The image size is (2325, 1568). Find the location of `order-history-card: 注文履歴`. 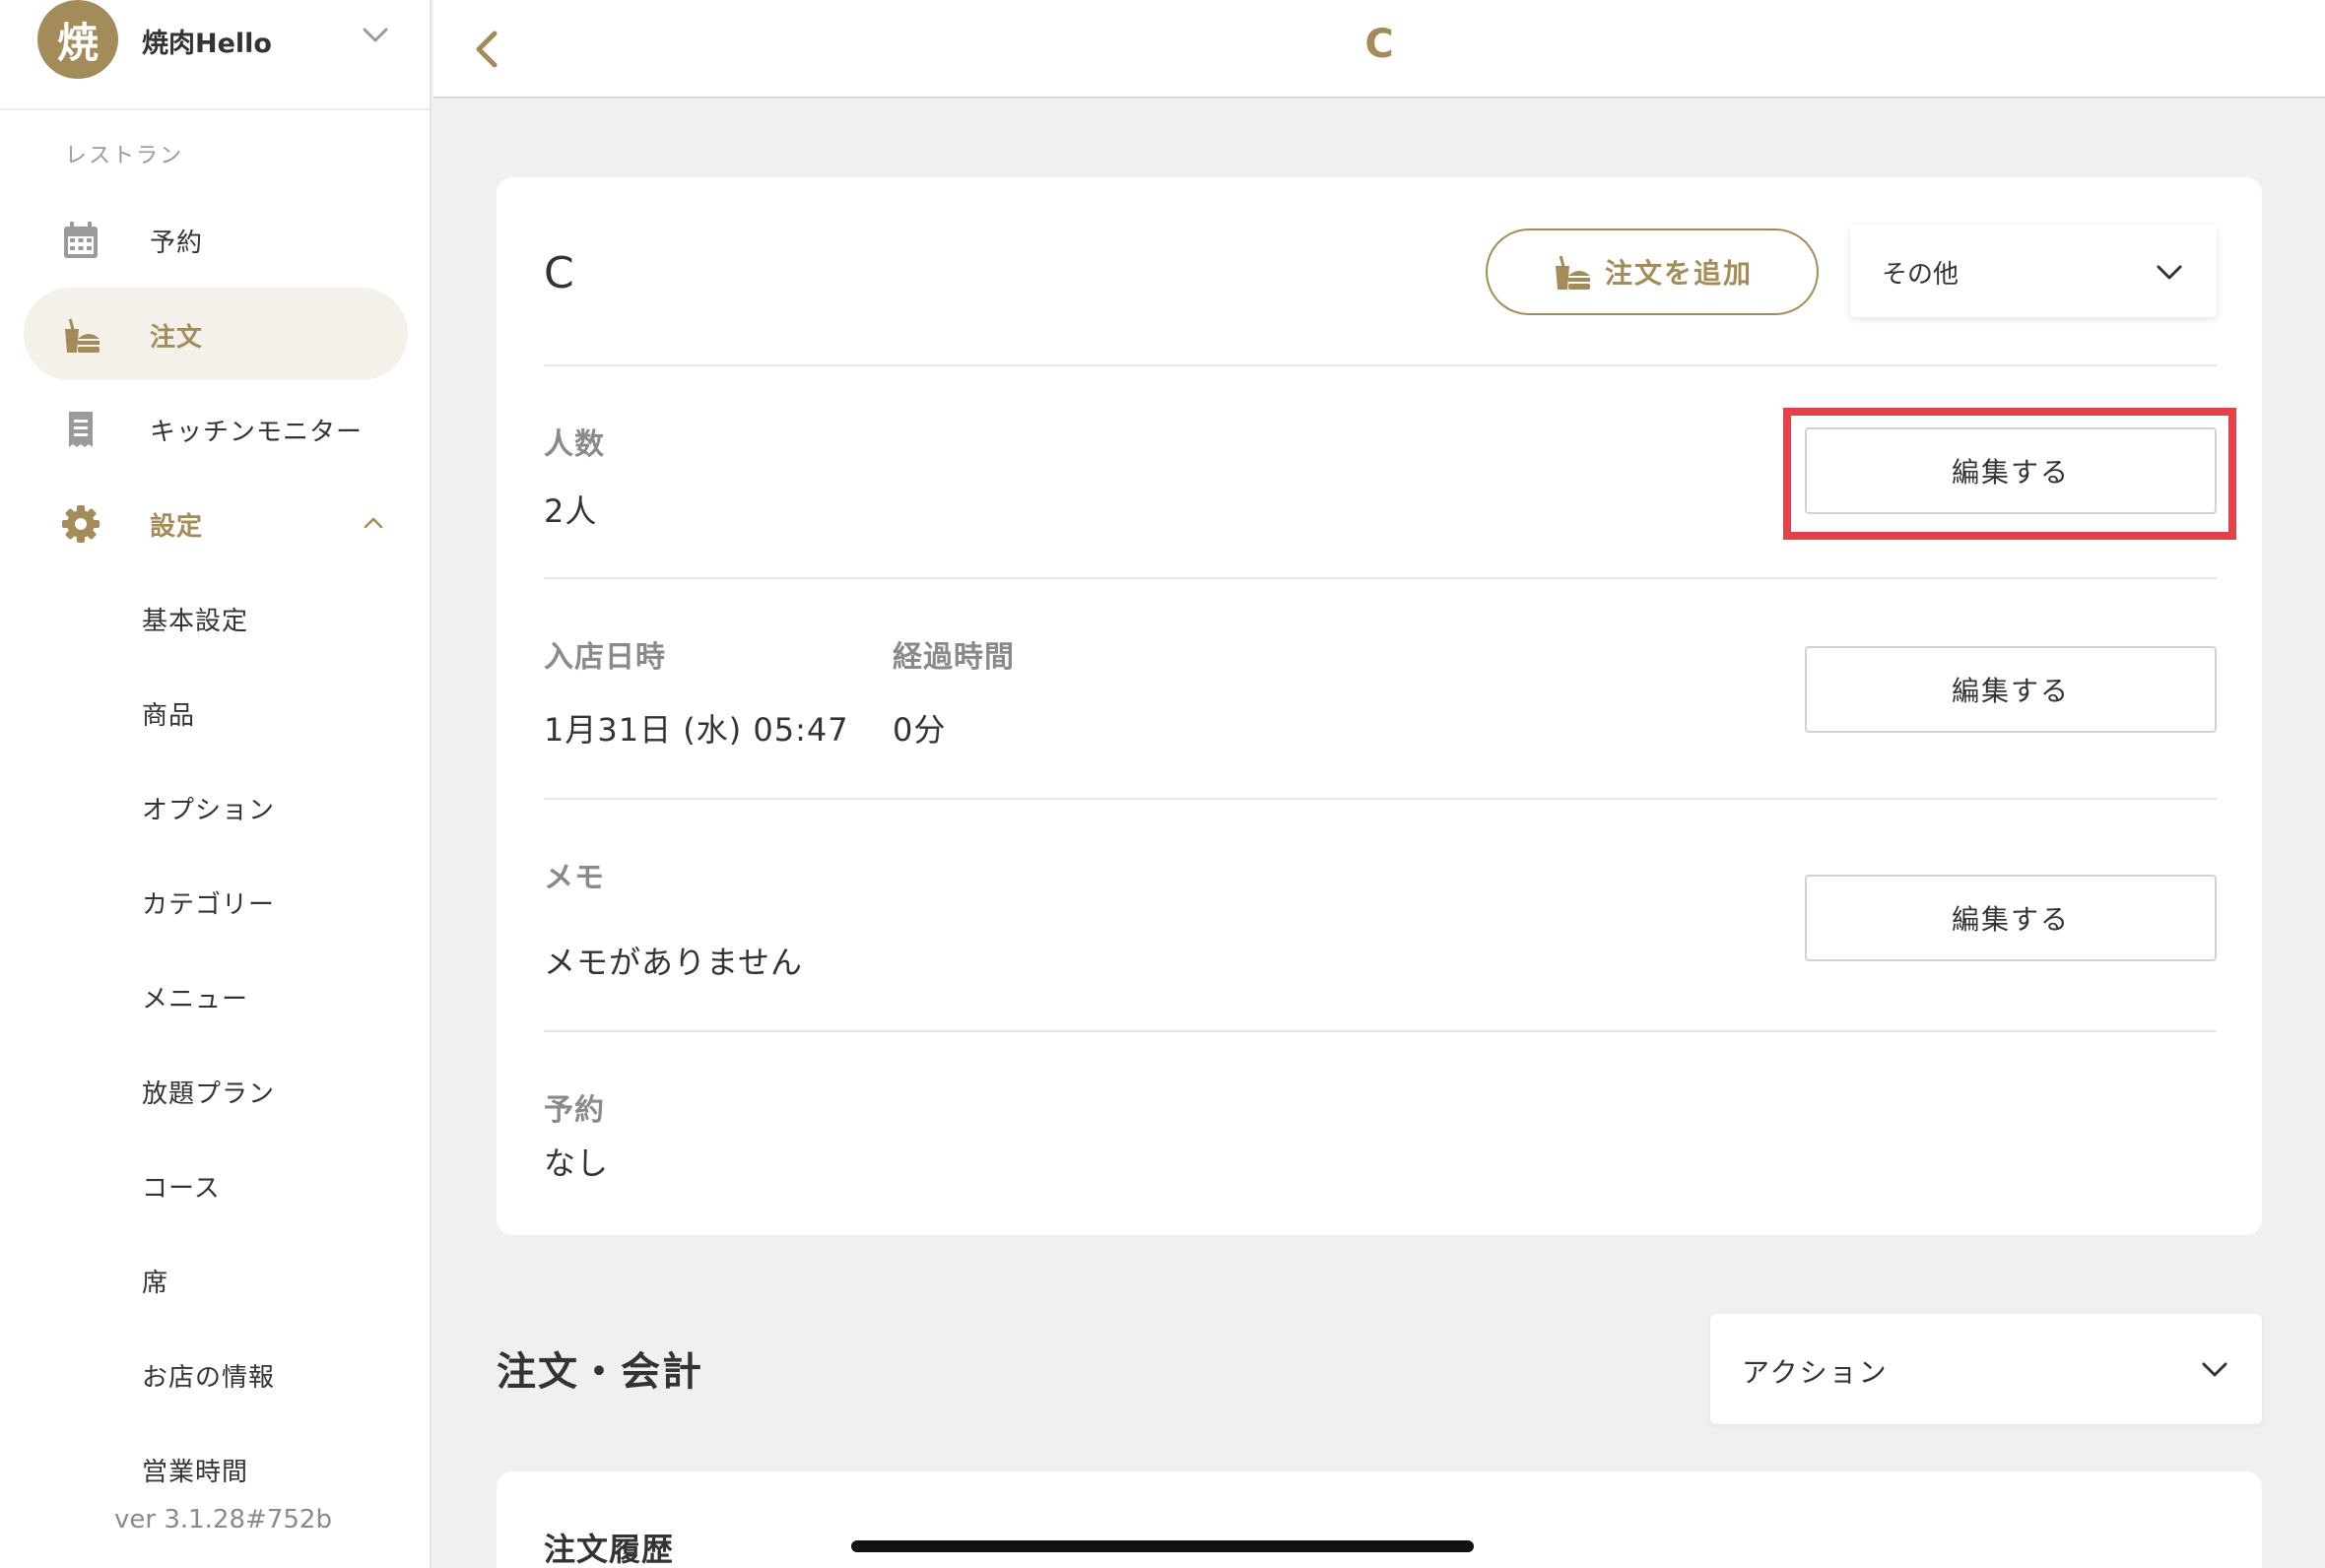

order-history-card: 注文履歴 is located at coordinates (1380, 1520).